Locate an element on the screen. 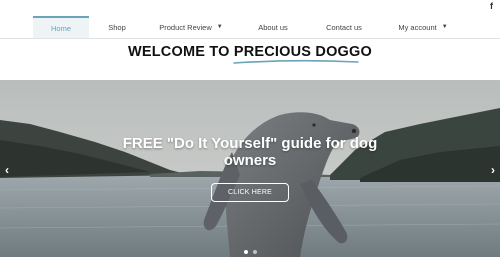 The height and width of the screenshot is (257, 500). nav-item-product-review: Product Review ▼ is located at coordinates (191, 27).